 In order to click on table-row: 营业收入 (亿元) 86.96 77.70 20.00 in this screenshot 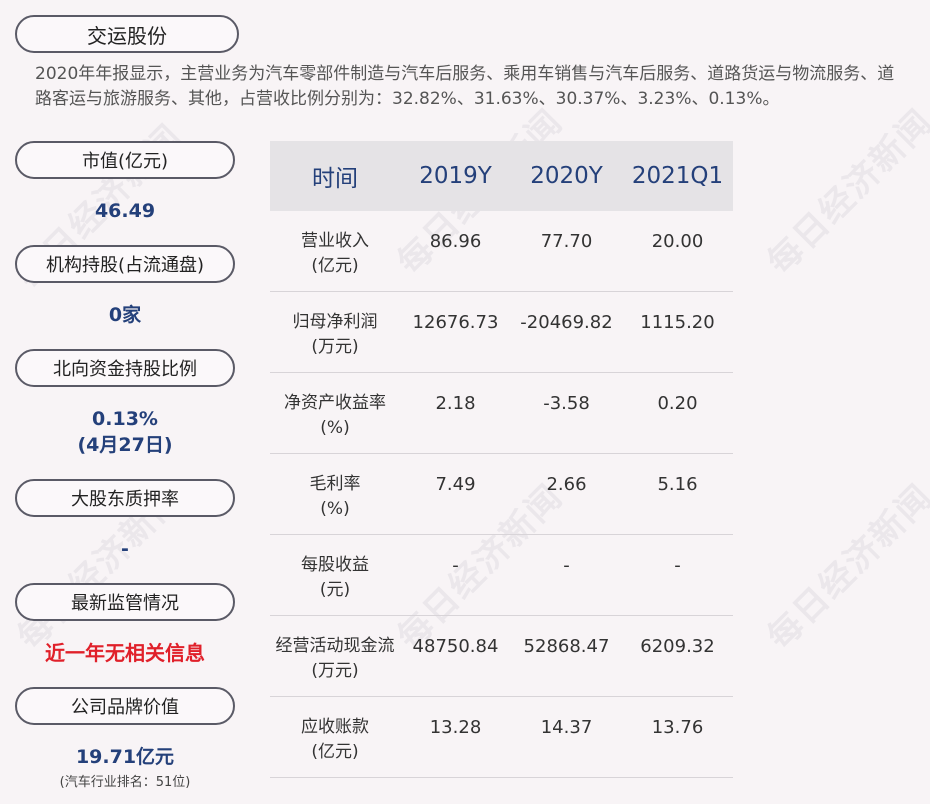, I will do `click(501, 251)`.